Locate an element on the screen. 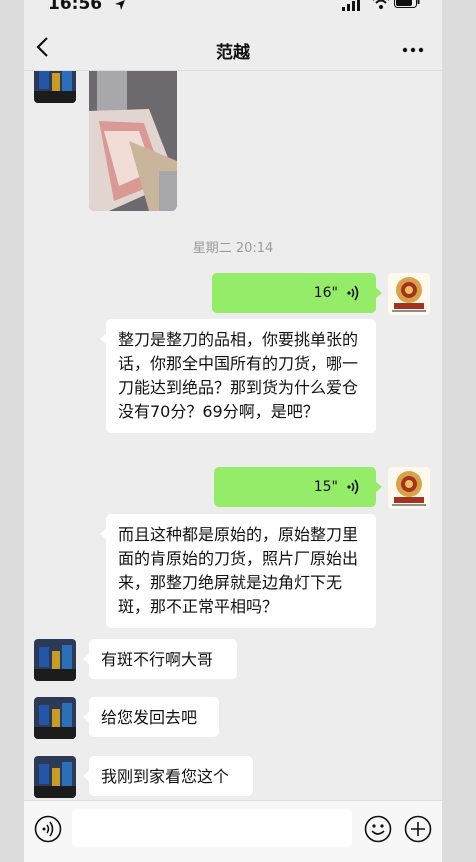 The height and width of the screenshot is (862, 476). voice-message: 16" is located at coordinates (297, 293).